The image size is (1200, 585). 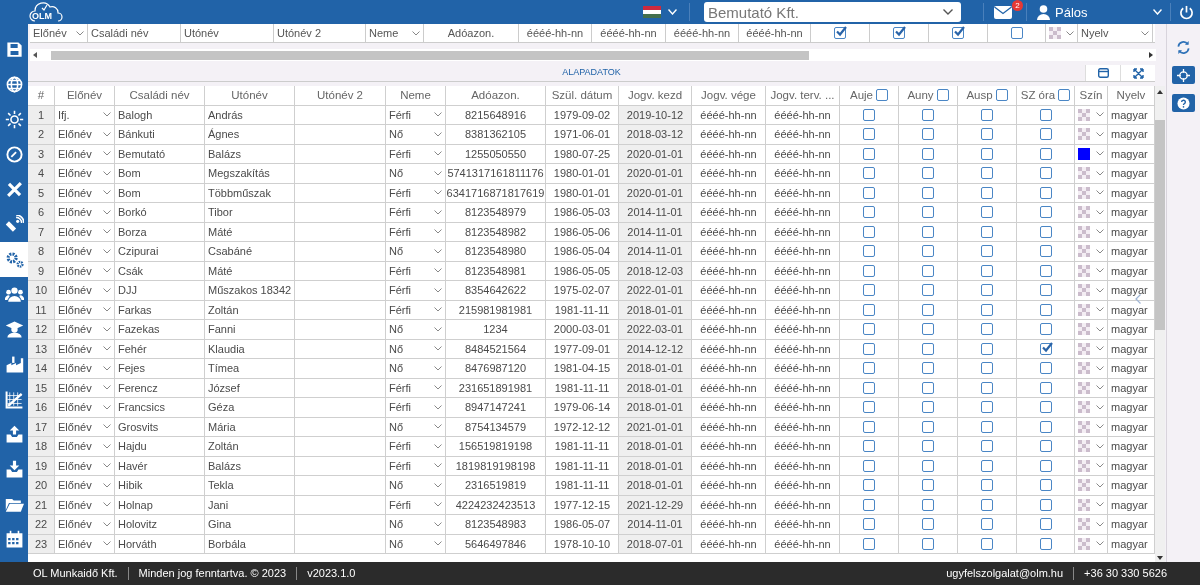 What do you see at coordinates (1186, 12) in the screenshot?
I see `power-button` at bounding box center [1186, 12].